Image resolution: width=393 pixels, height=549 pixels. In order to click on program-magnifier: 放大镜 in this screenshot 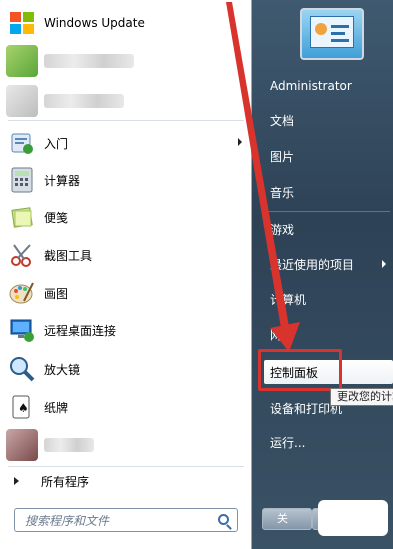, I will do `click(126, 369)`.